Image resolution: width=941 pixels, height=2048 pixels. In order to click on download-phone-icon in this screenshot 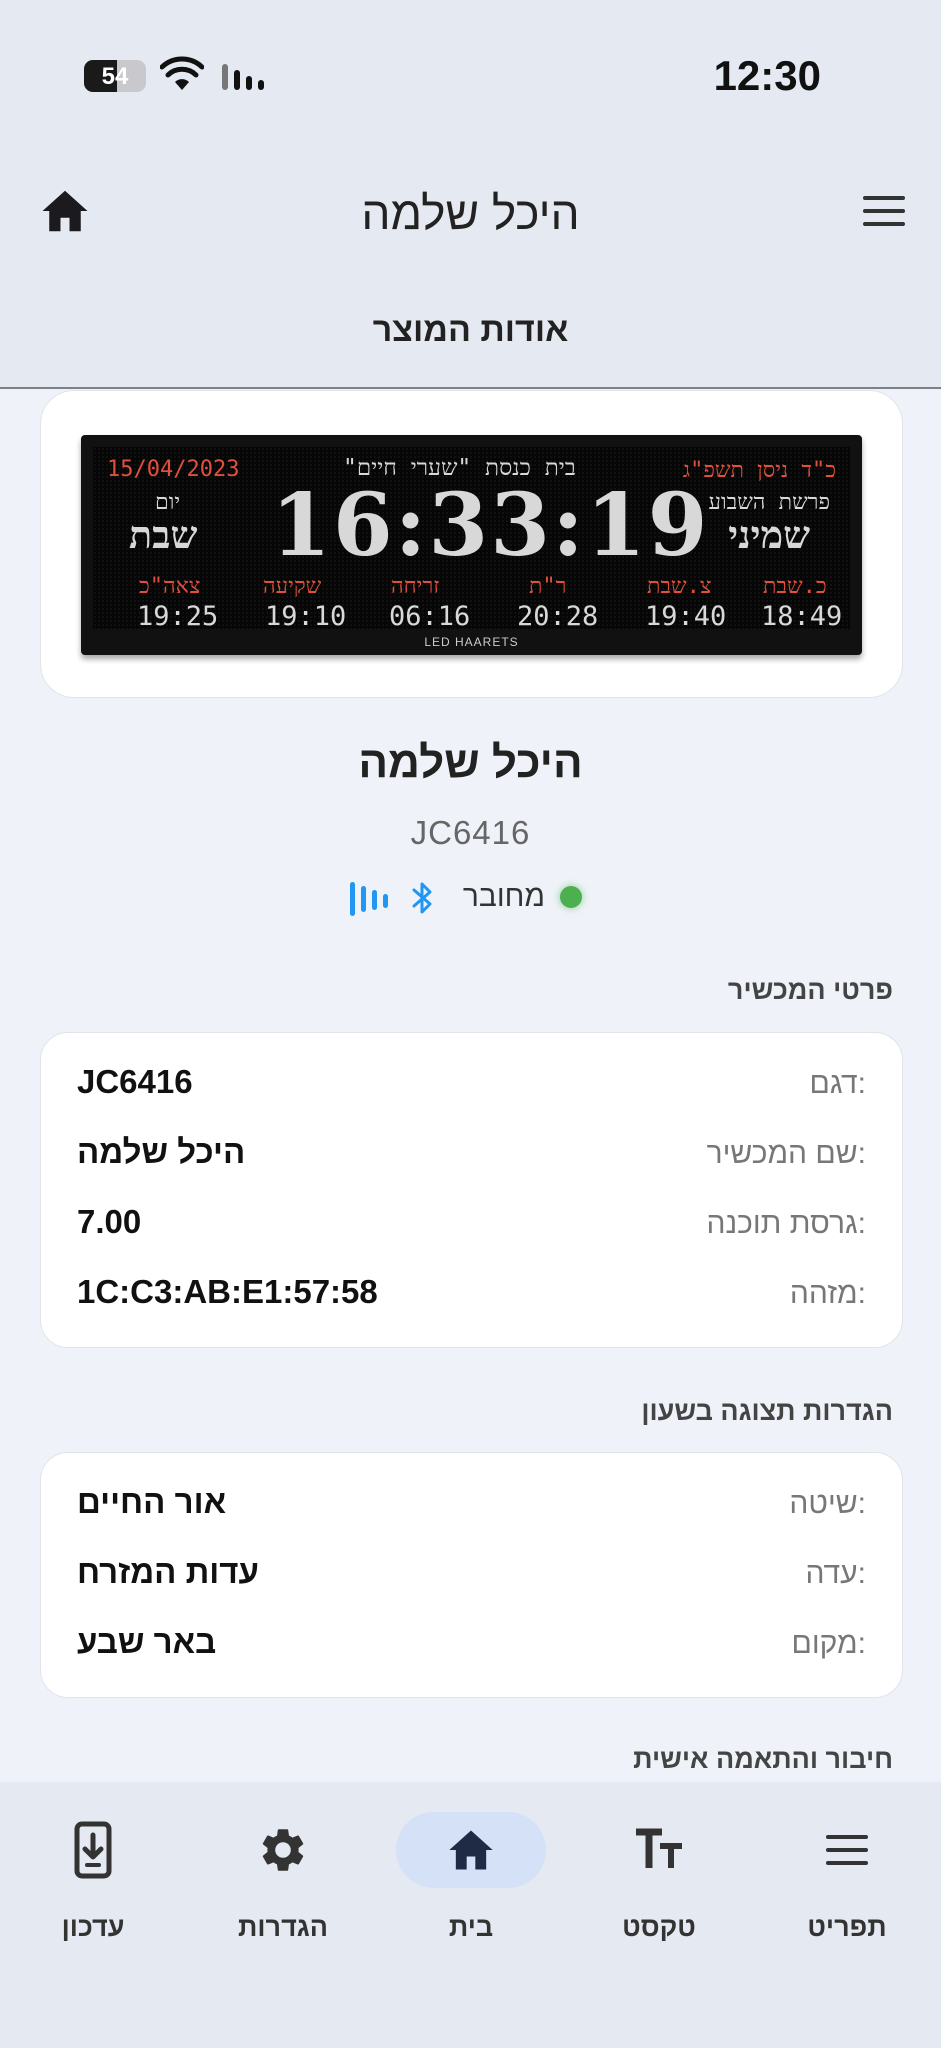, I will do `click(93, 1850)`.